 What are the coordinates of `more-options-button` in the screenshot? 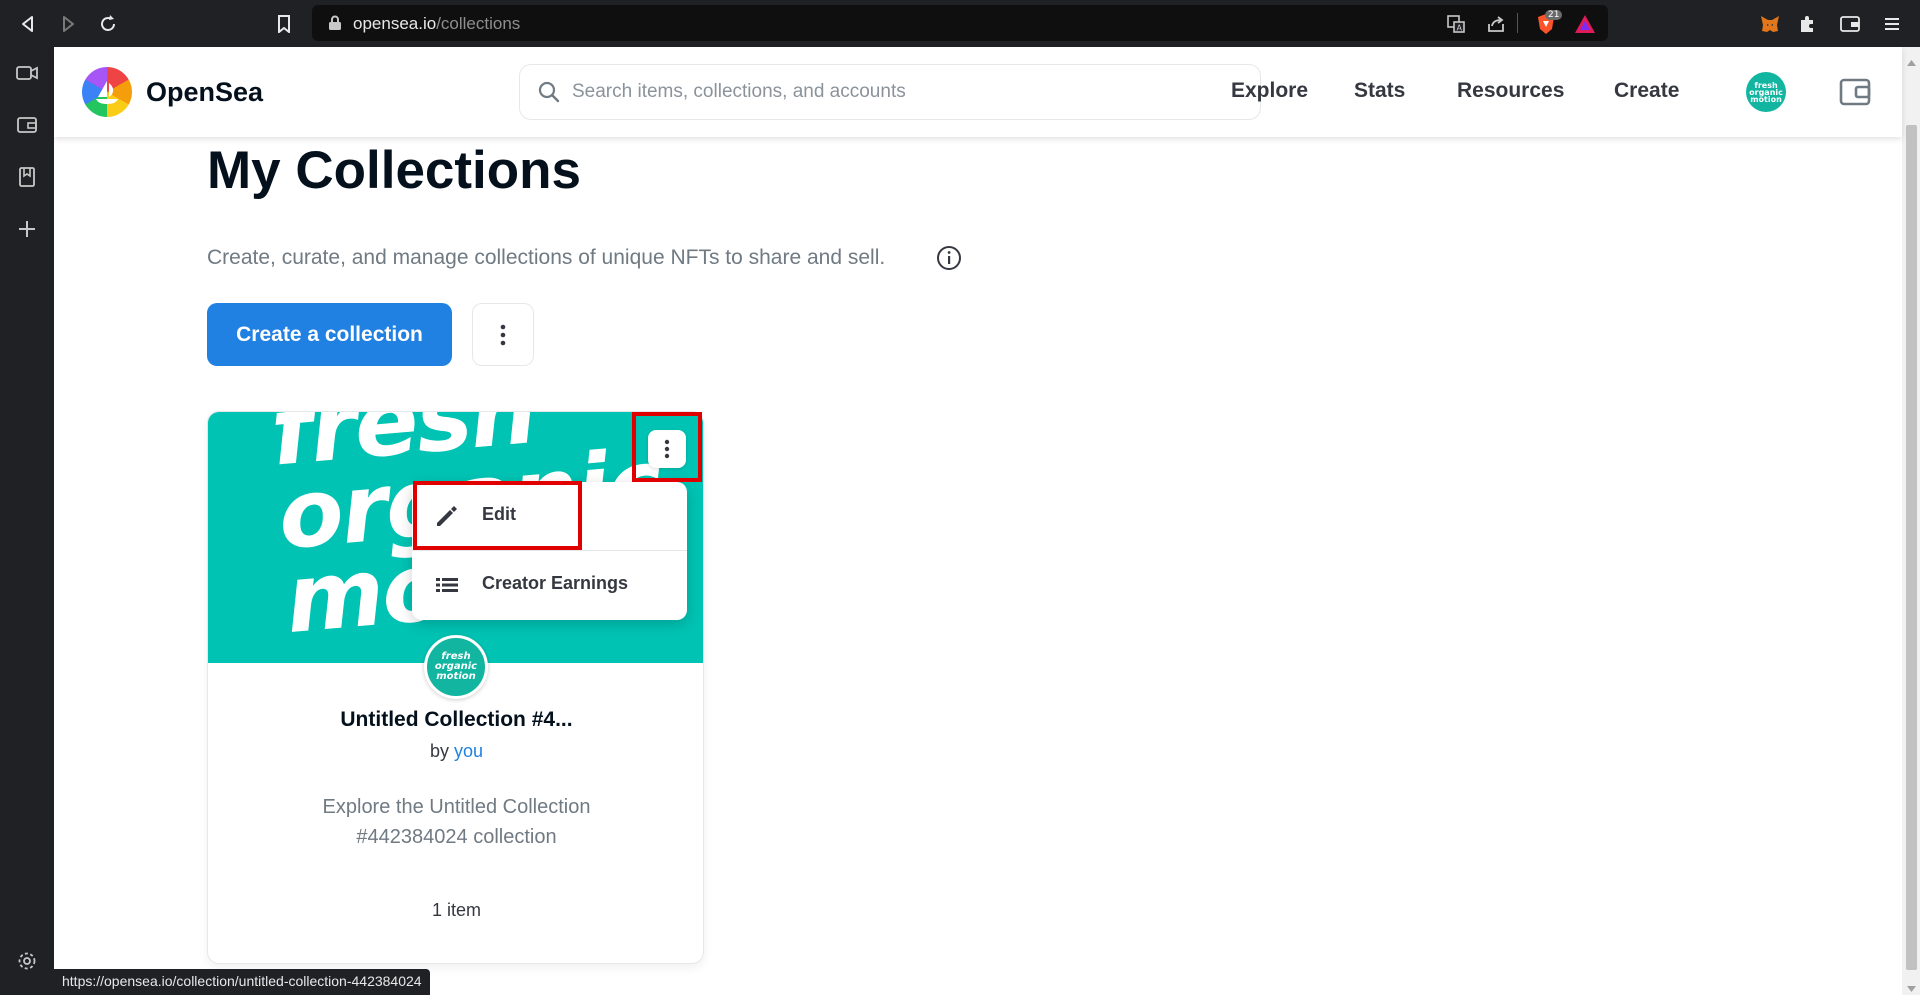 It's located at (503, 334).